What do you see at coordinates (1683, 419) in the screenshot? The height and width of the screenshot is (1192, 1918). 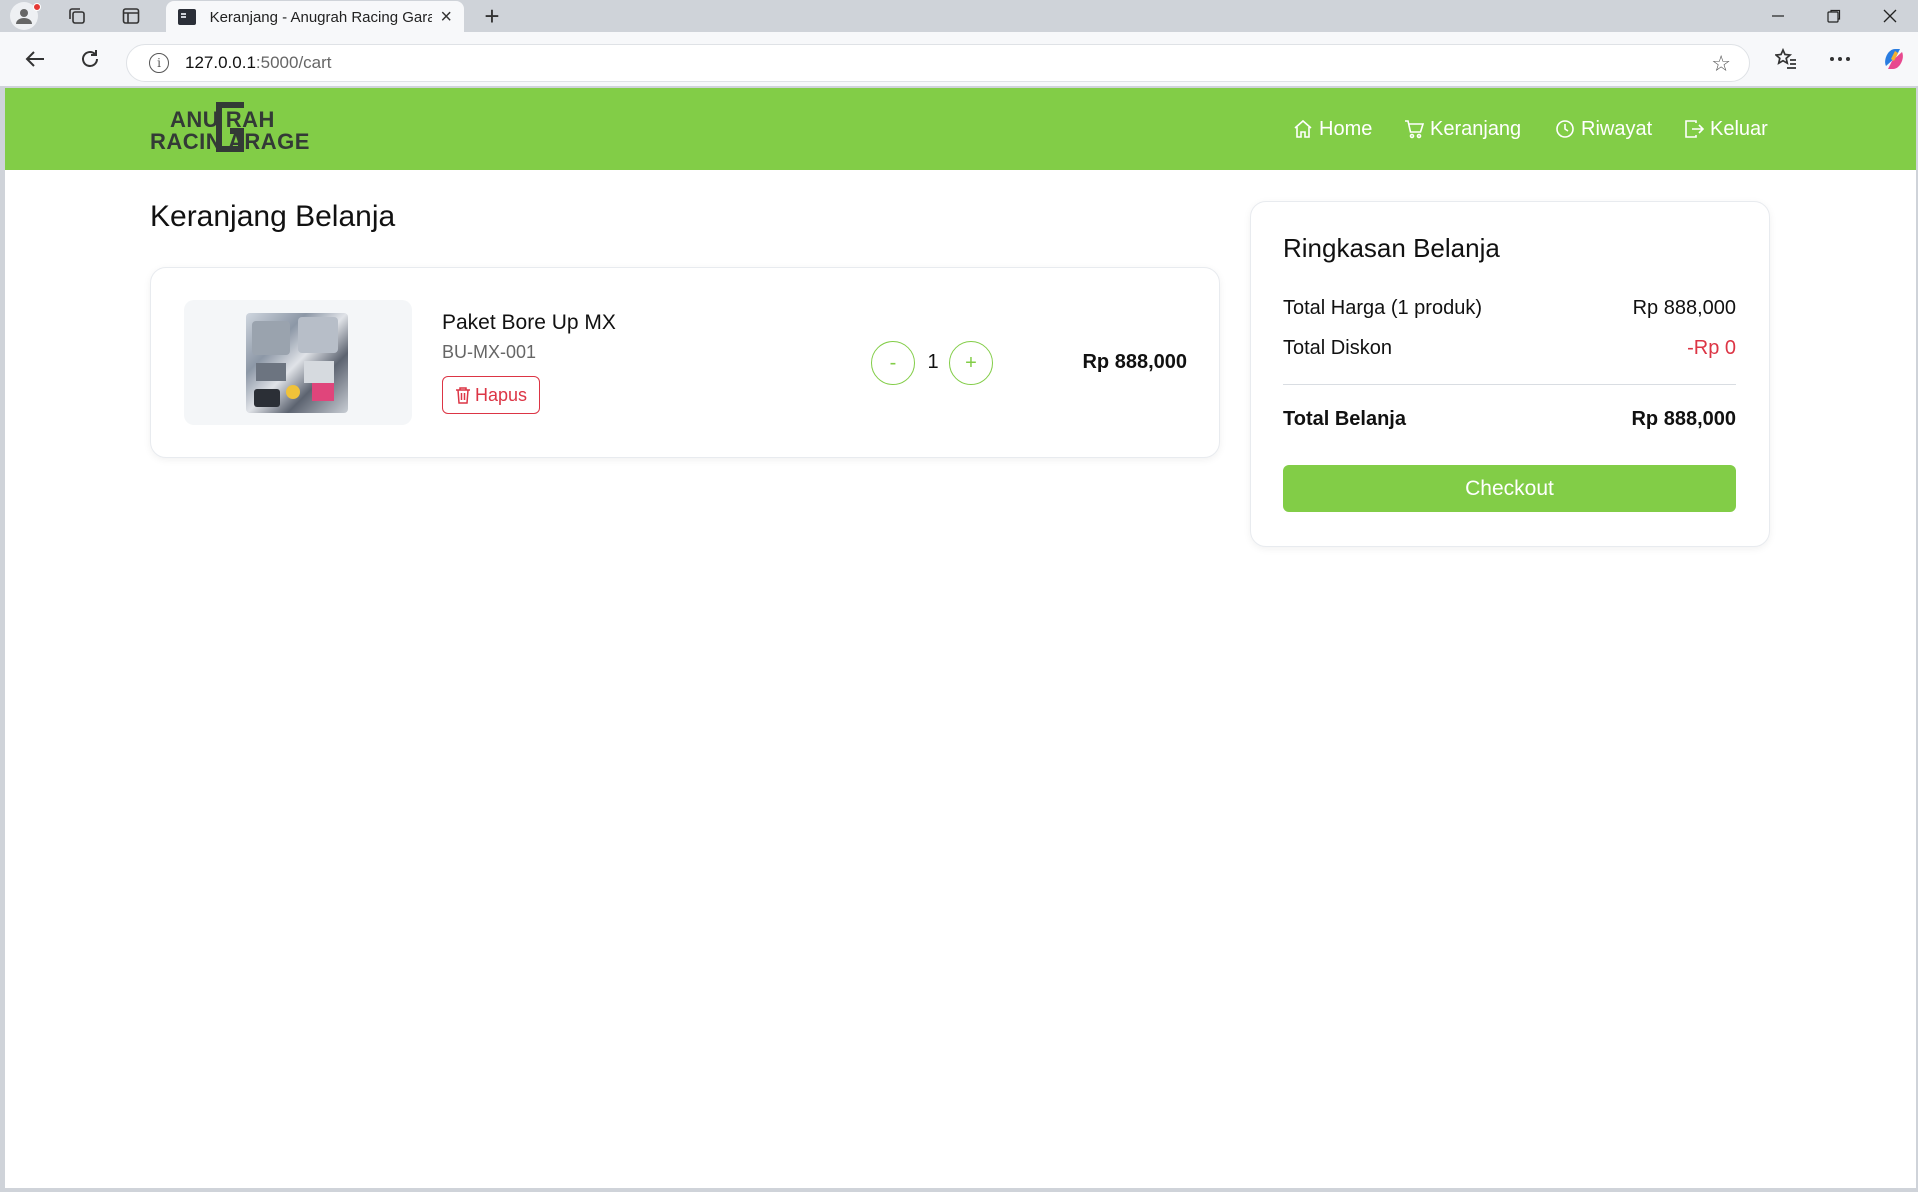 I see `grand-total-value: Rp 888,000` at bounding box center [1683, 419].